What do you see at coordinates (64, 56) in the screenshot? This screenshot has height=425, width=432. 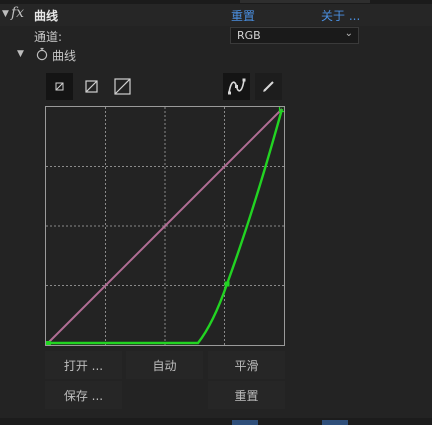 I see `curves-group-label: 曲线` at bounding box center [64, 56].